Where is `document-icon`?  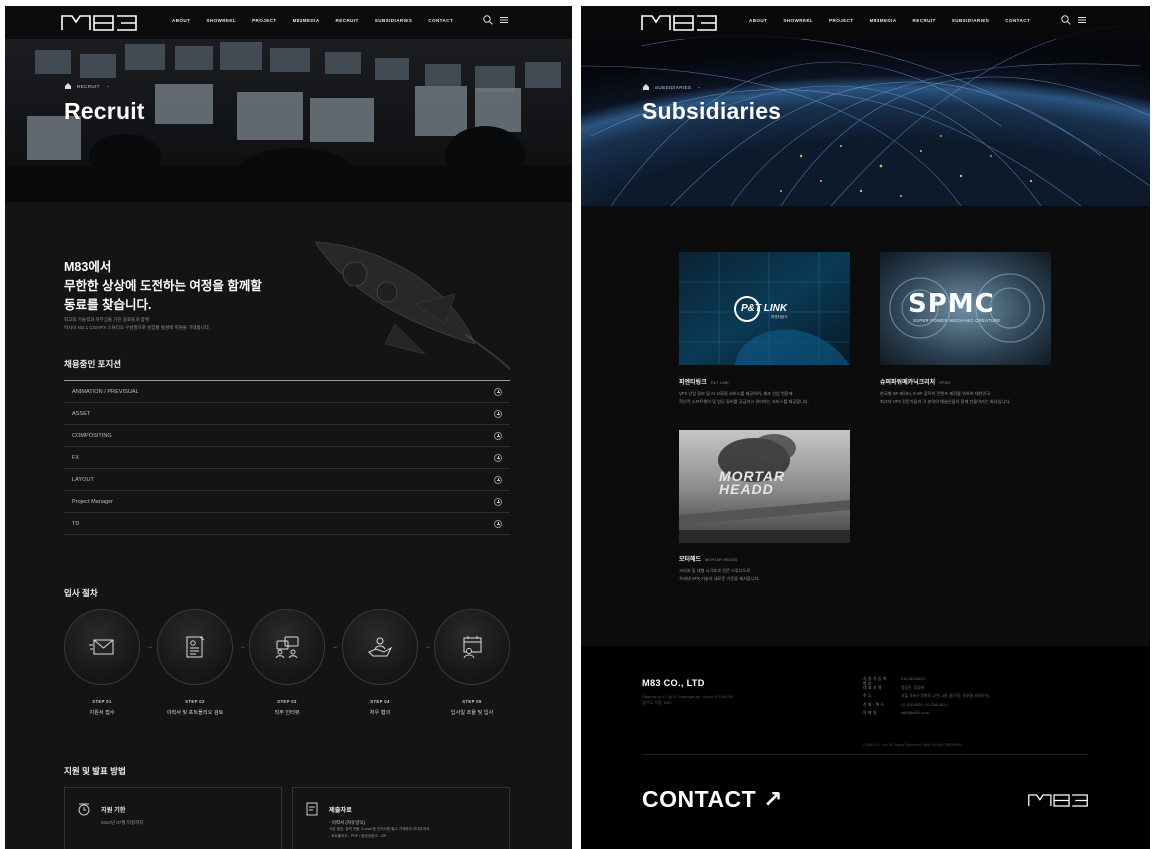 document-icon is located at coordinates (312, 809).